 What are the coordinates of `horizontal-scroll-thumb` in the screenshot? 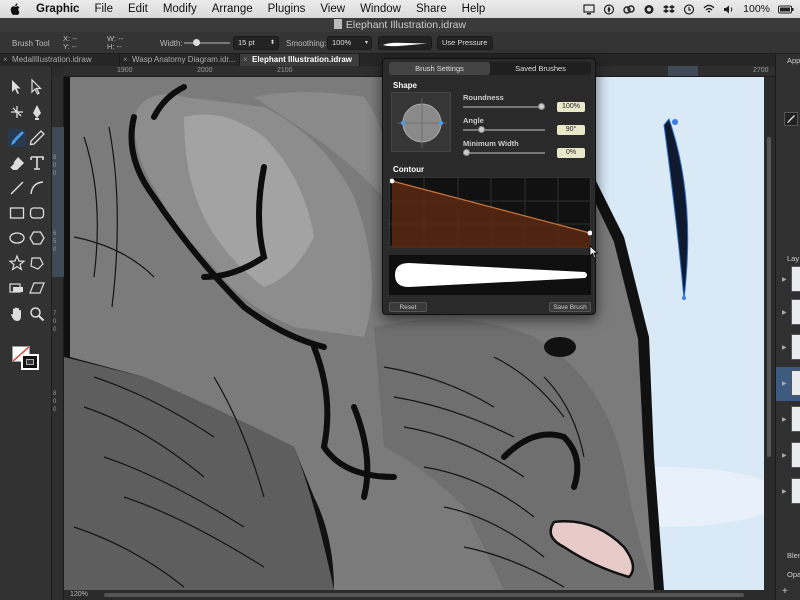 It's located at (424, 595).